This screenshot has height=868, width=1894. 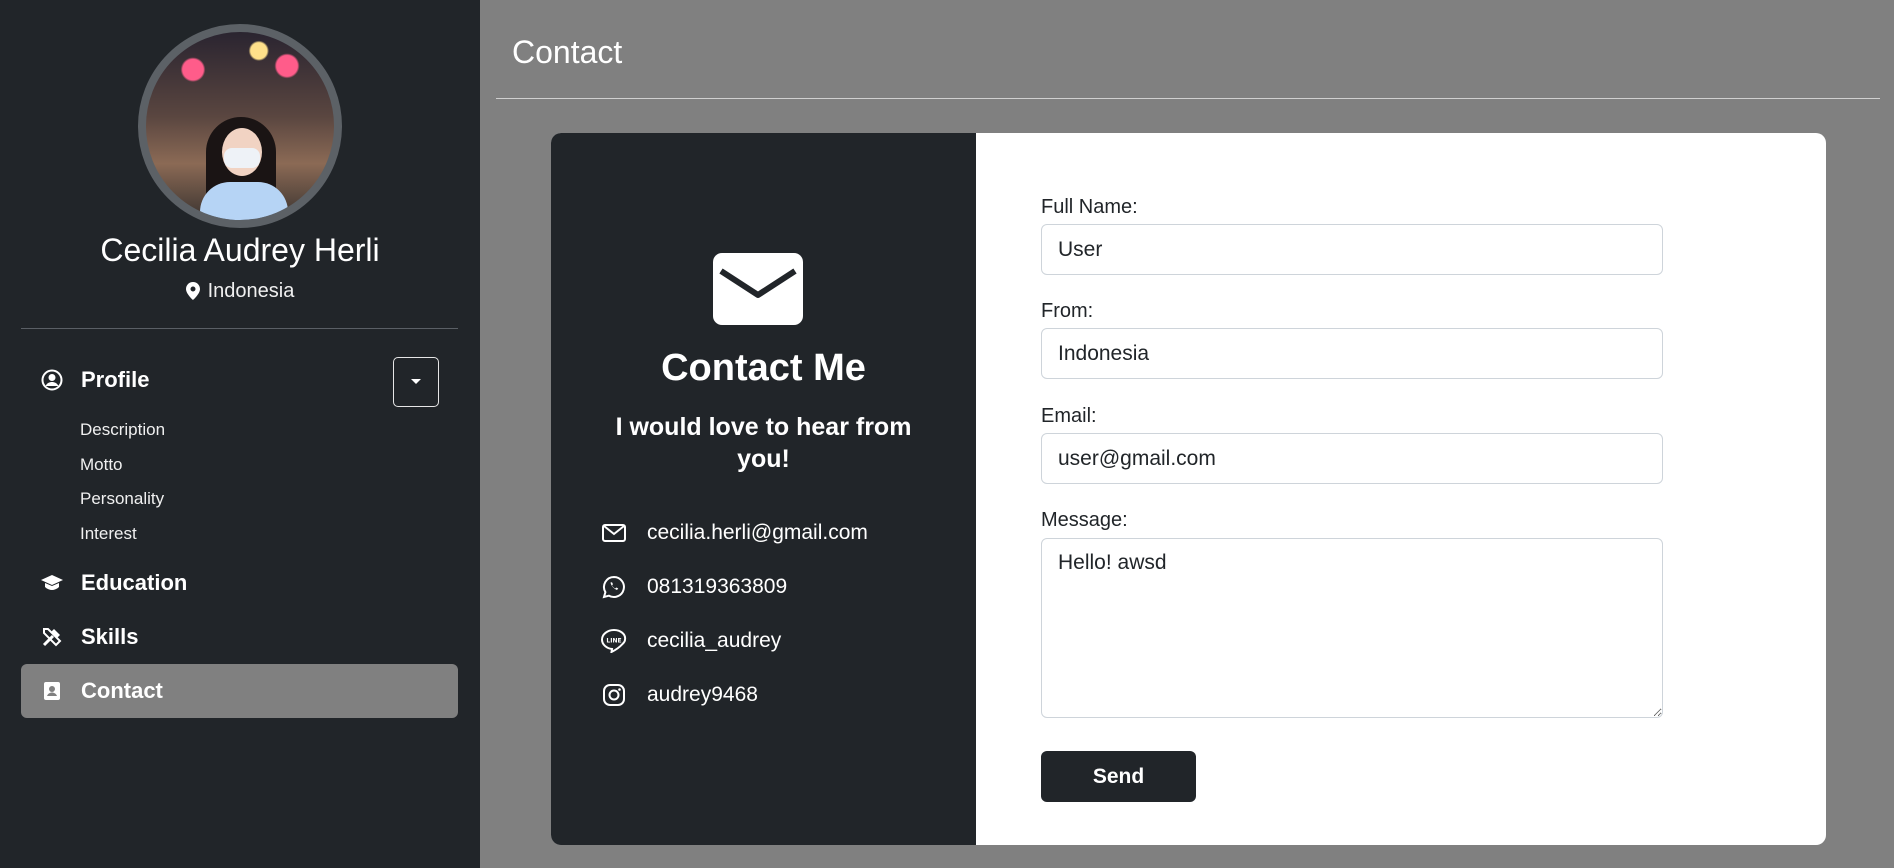 What do you see at coordinates (239, 583) in the screenshot?
I see `sidebar-item-education: Education` at bounding box center [239, 583].